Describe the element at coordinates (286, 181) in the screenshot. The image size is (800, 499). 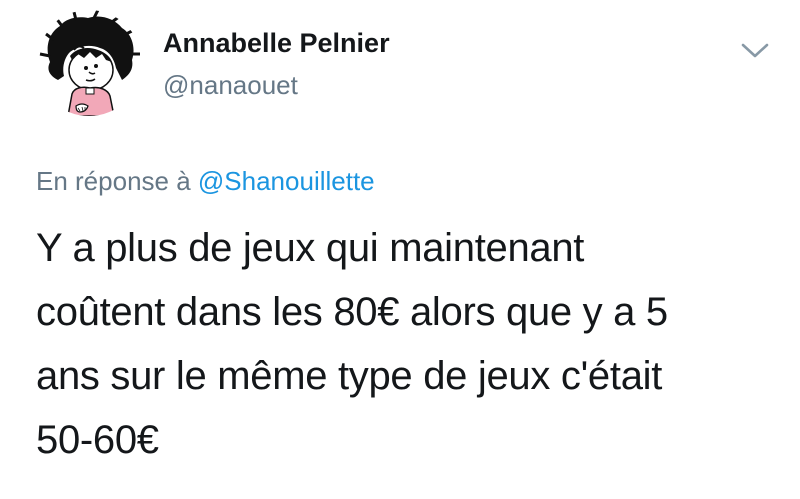
I see `reply-mention-link: @Shanouillette` at that location.